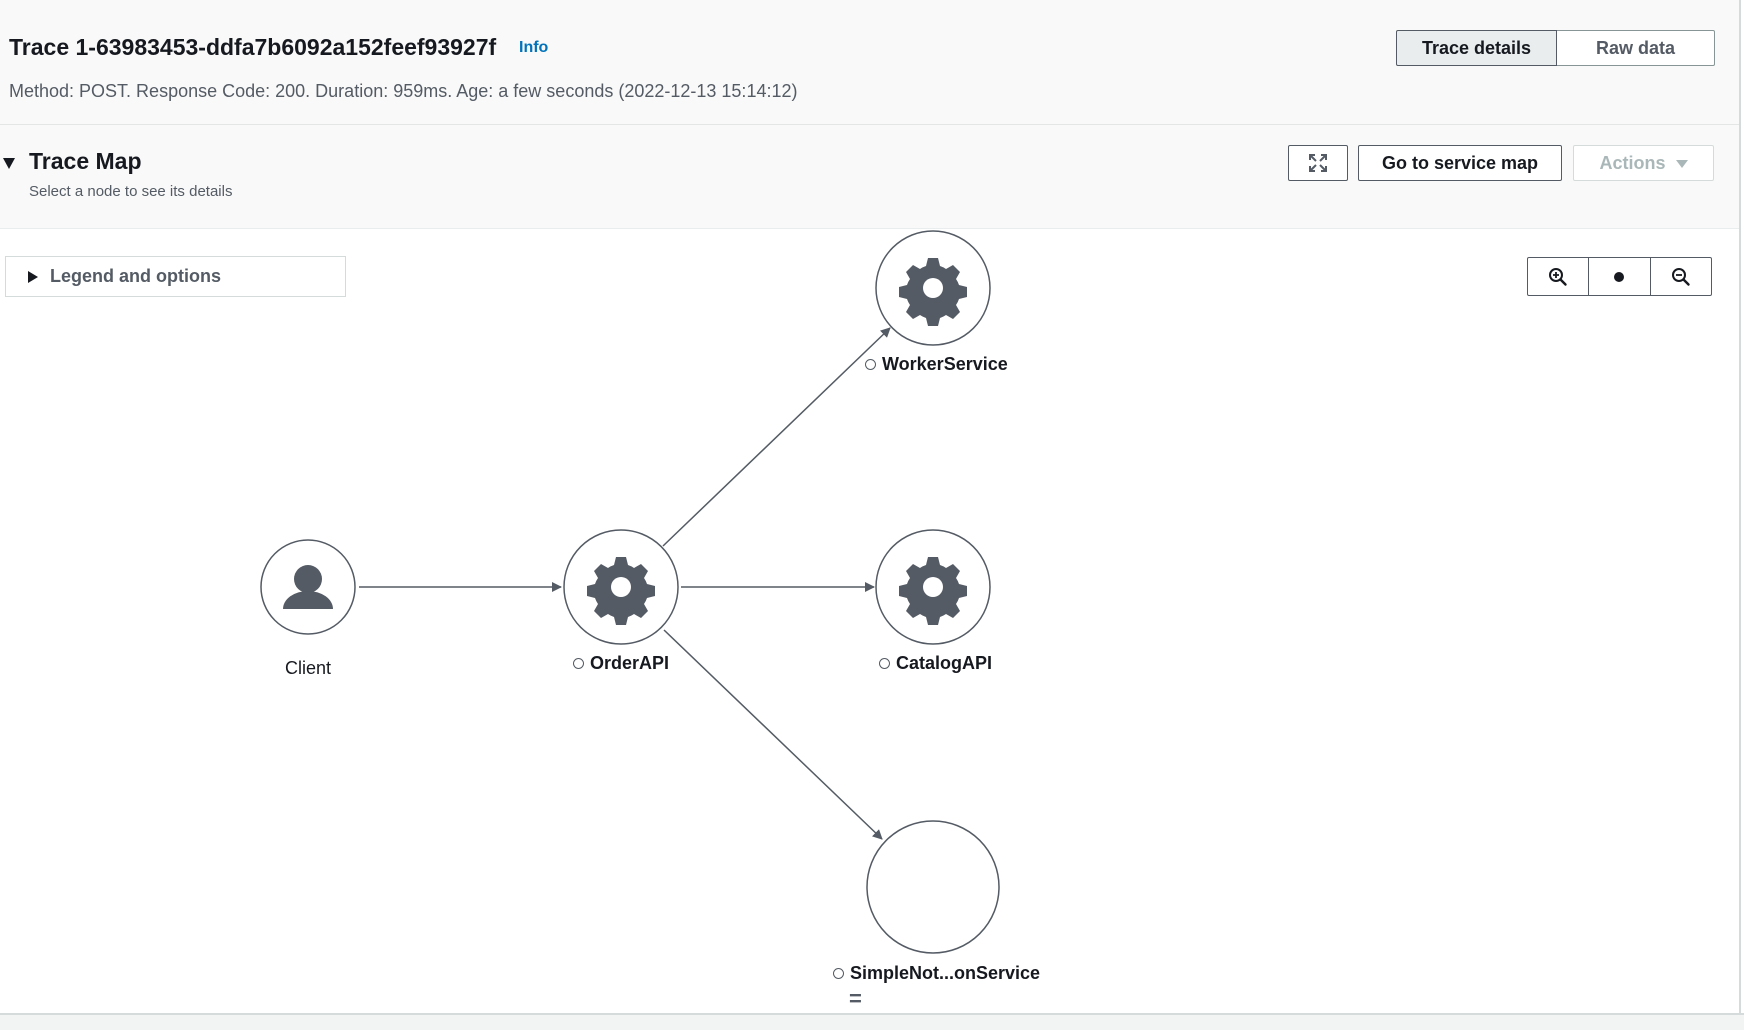 The image size is (1744, 1030). What do you see at coordinates (933, 887) in the screenshot?
I see `node-simplenotification` at bounding box center [933, 887].